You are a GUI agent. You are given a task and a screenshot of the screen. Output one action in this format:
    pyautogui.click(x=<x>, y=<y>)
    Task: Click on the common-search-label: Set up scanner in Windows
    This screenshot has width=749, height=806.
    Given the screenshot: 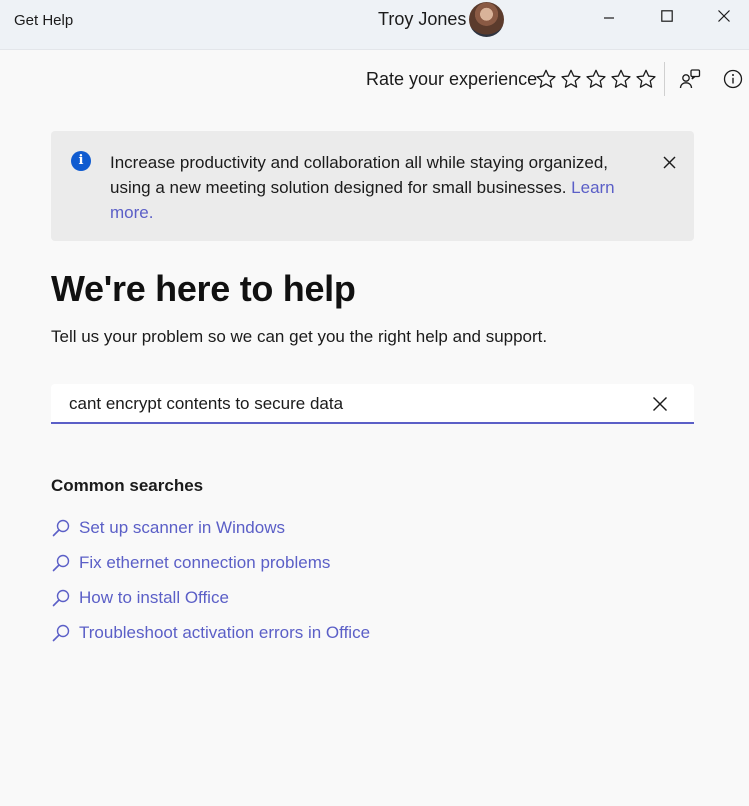 What is the action you would take?
    pyautogui.click(x=182, y=528)
    